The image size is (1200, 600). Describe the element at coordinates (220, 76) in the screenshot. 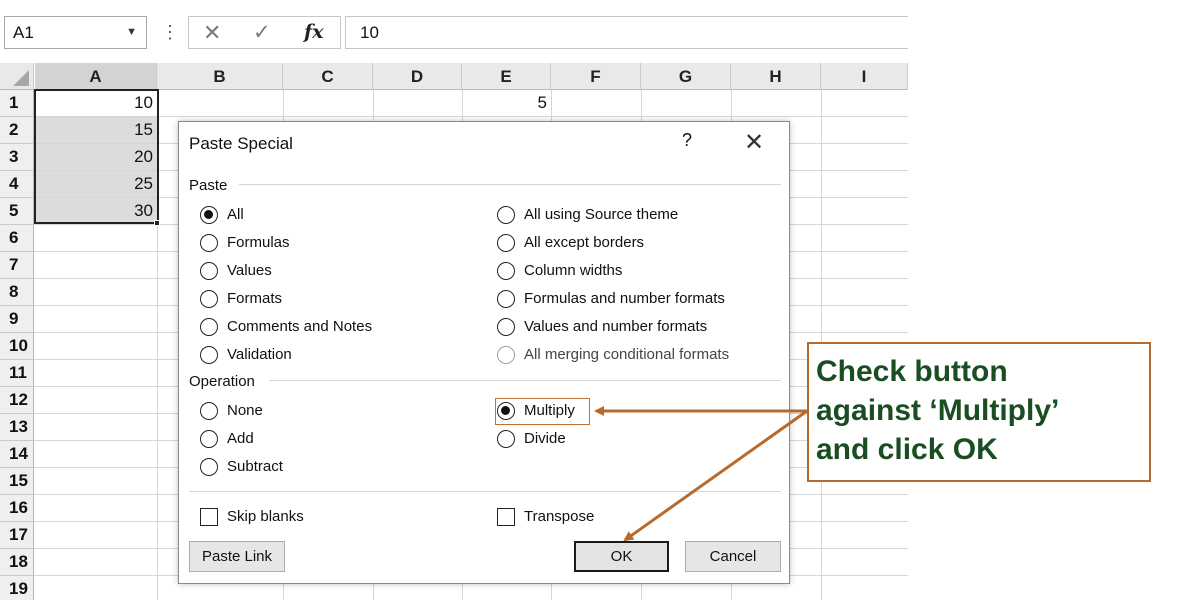

I see `column-header-b: B` at that location.